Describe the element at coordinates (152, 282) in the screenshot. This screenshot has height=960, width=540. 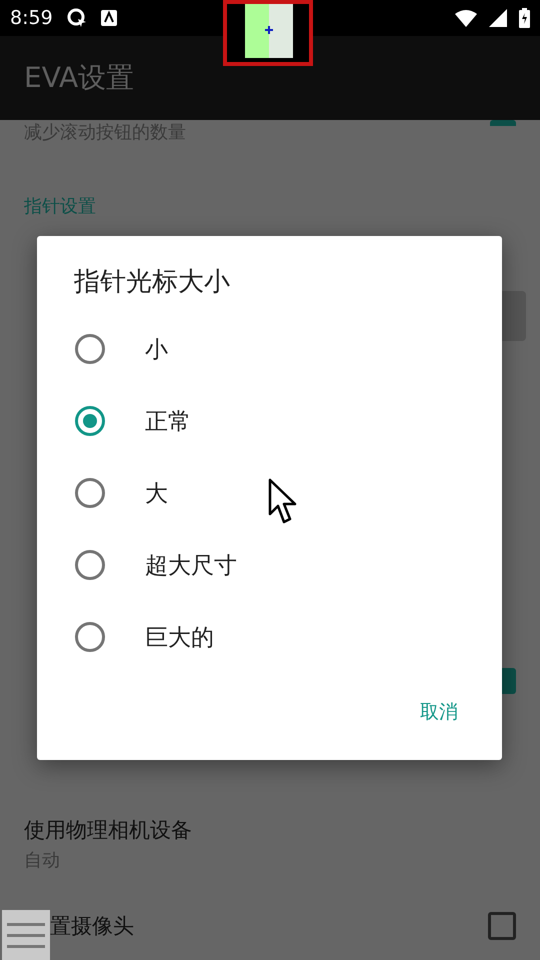
I see `dialog-title: 指针光标大小` at that location.